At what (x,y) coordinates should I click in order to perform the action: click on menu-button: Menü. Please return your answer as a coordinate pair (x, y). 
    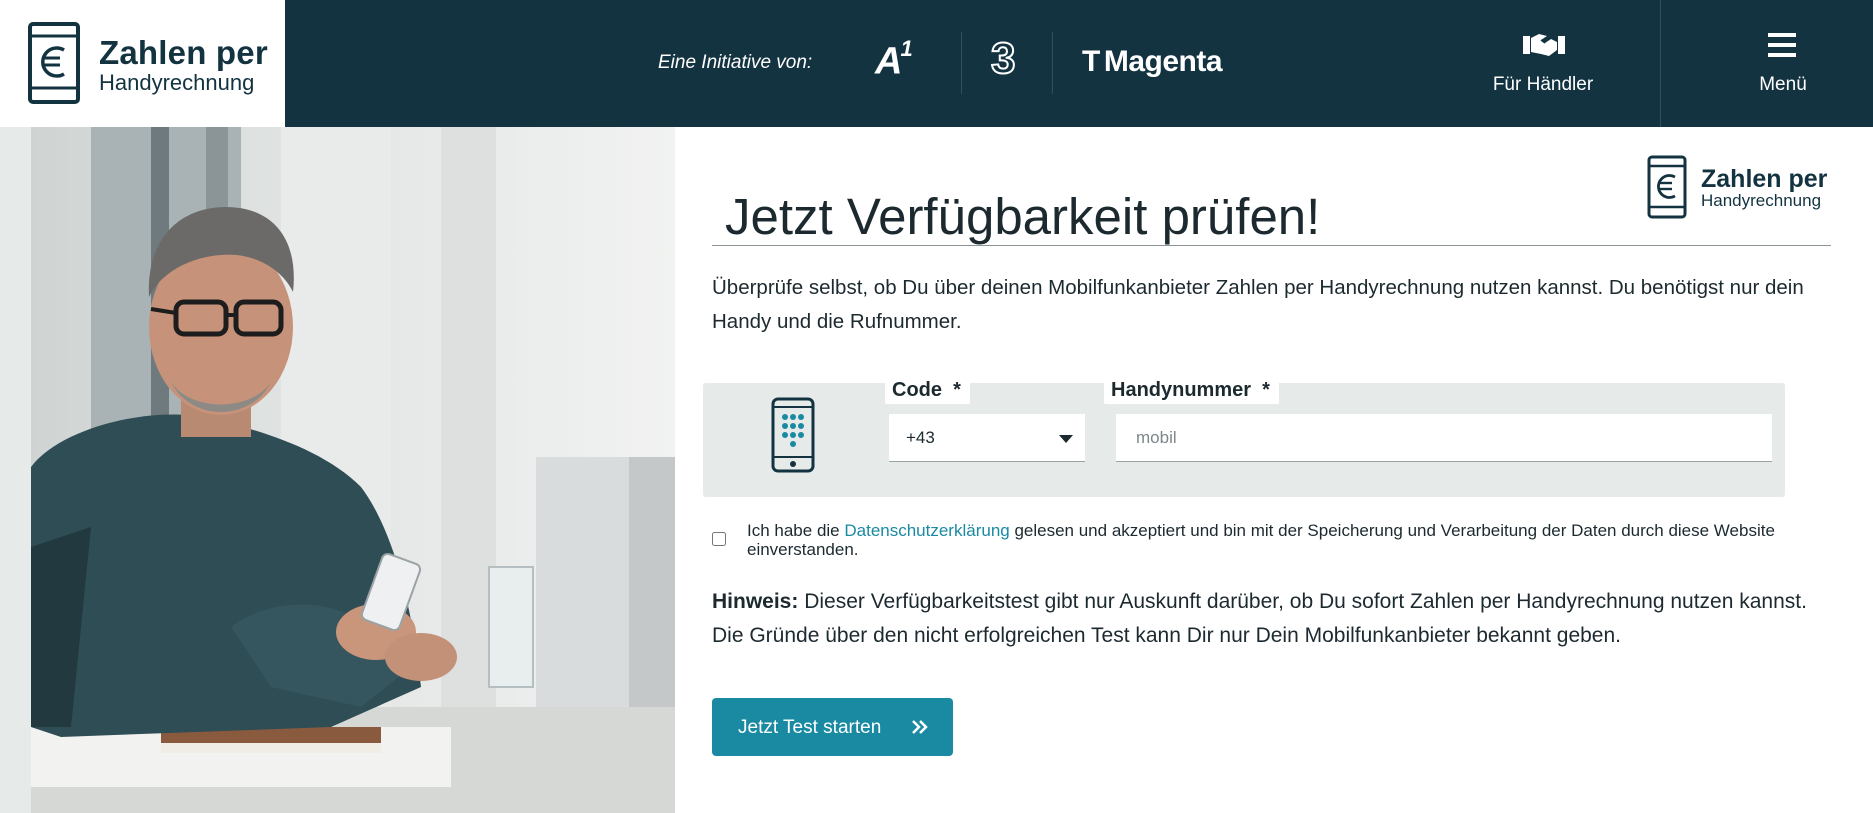
    Looking at the image, I should click on (1783, 63).